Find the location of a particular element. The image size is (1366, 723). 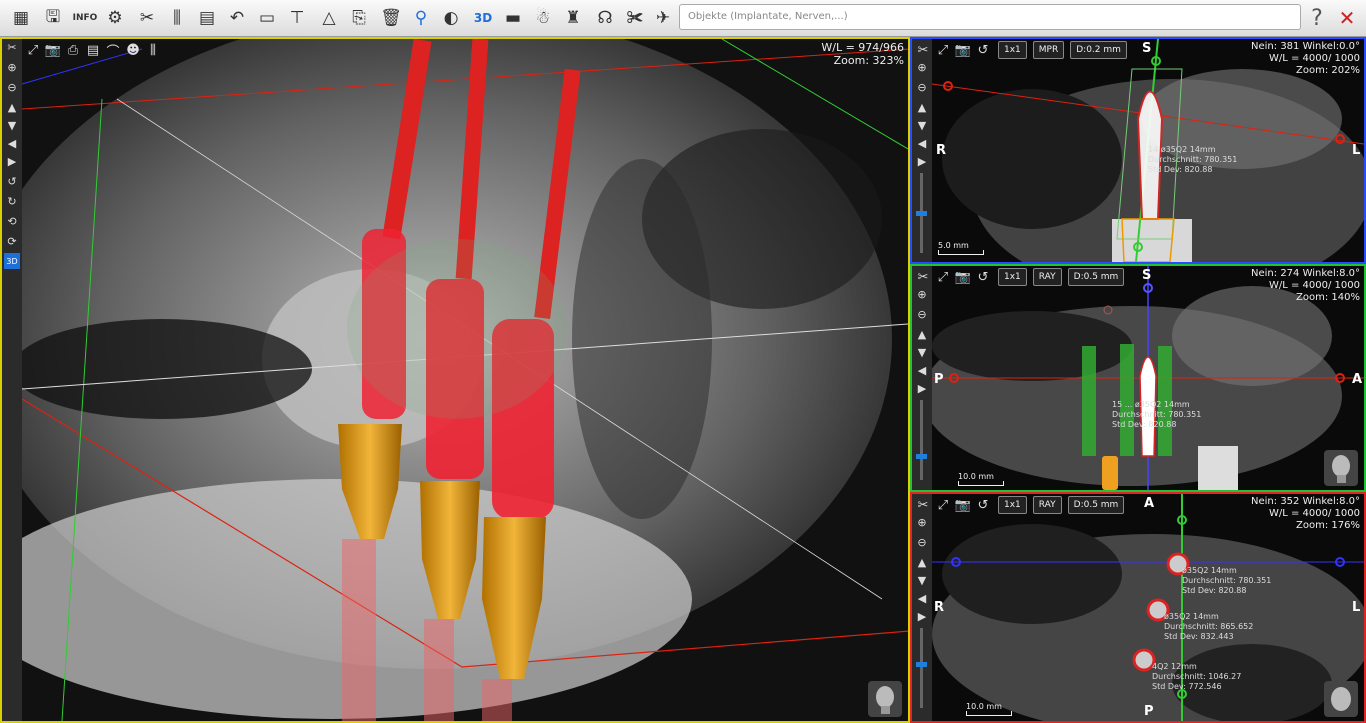

crown-icon: ♜ is located at coordinates (573, 18).